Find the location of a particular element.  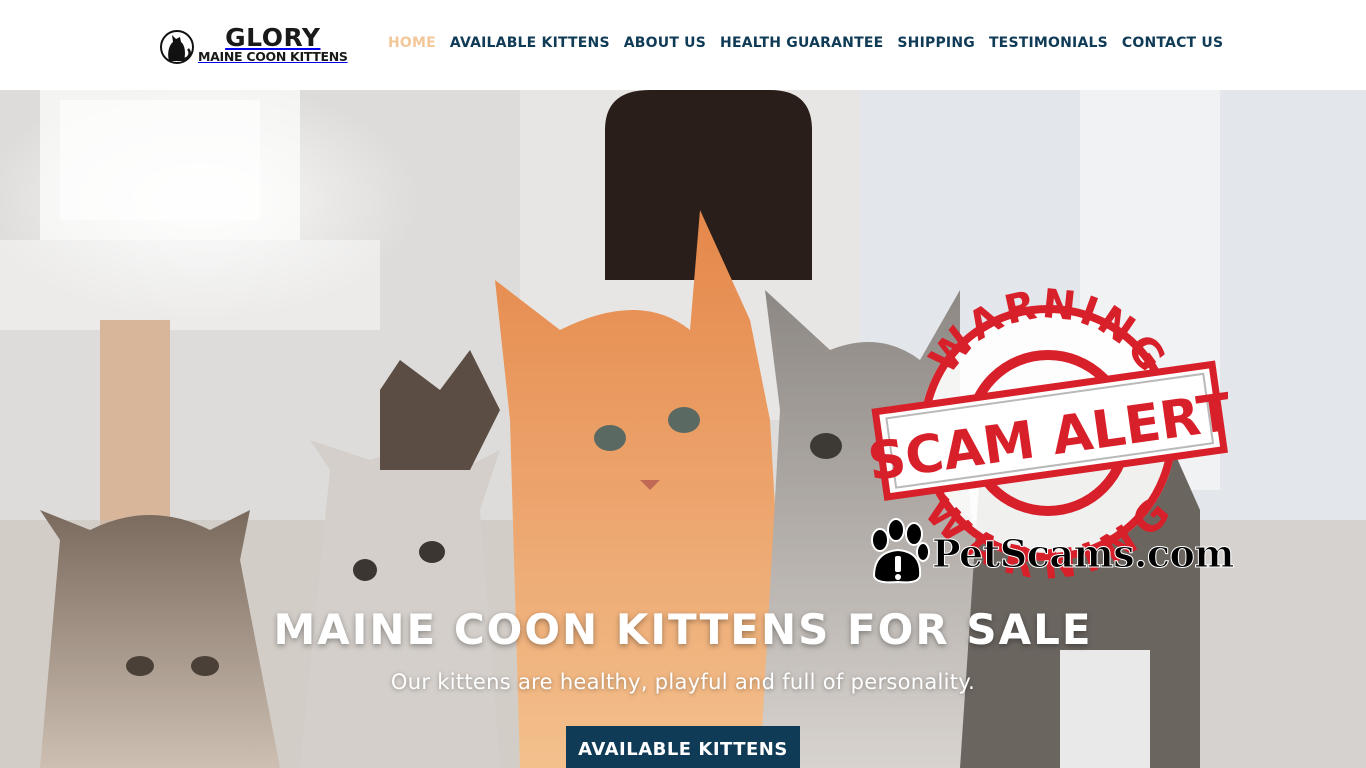

nav-item-testimonials: TESTIMONIALS is located at coordinates (1048, 43).